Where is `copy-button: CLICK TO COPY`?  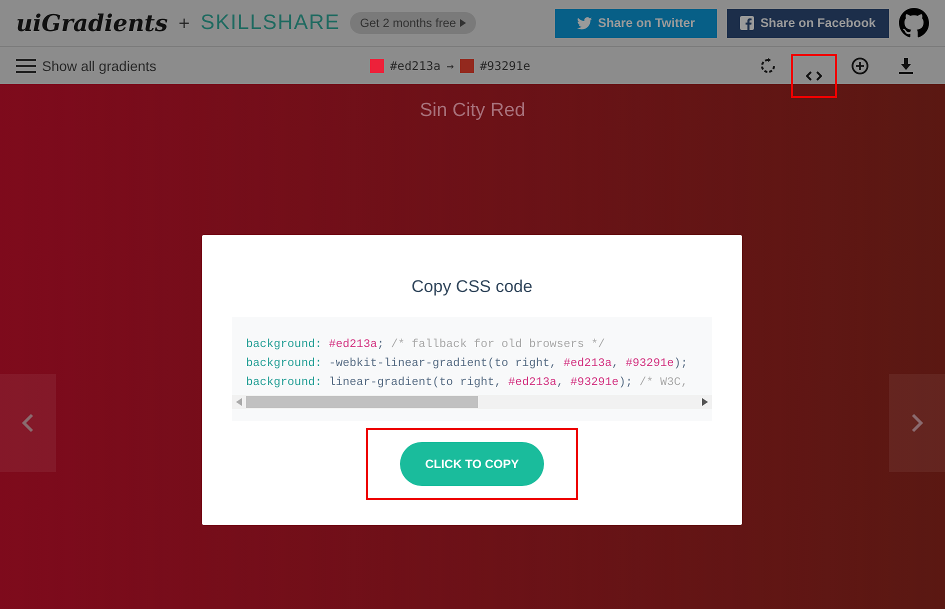
copy-button: CLICK TO COPY is located at coordinates (472, 464).